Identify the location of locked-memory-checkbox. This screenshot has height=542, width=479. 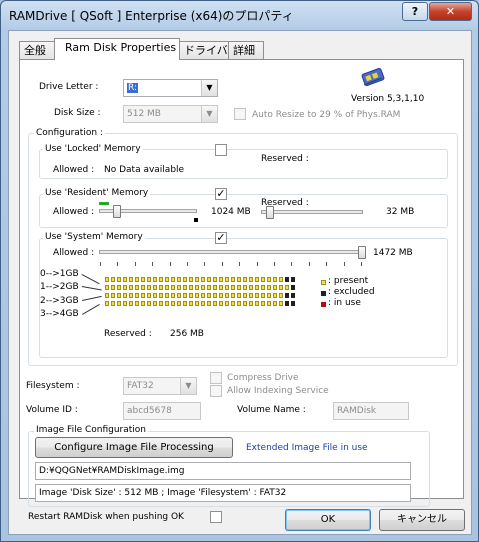
(221, 150).